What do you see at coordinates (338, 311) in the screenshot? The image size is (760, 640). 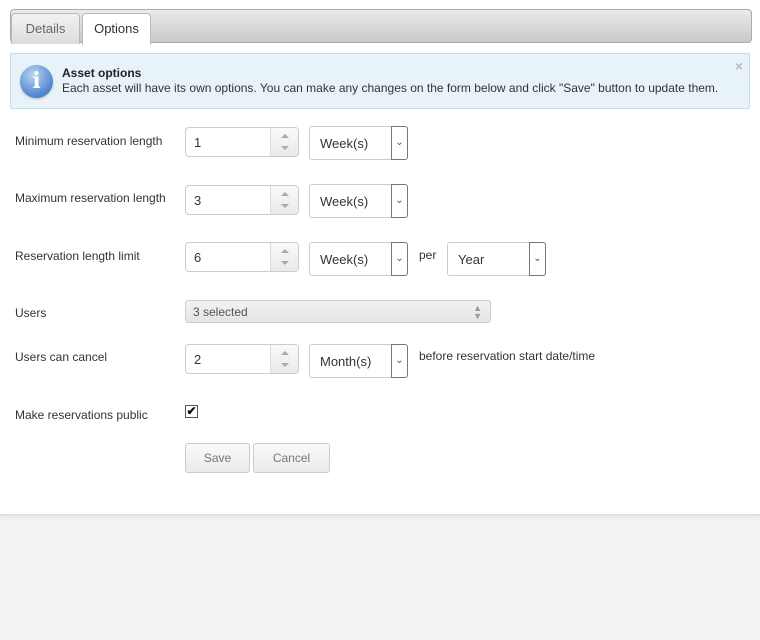 I see `users-multiselect: 3 selected ▲ ▼` at bounding box center [338, 311].